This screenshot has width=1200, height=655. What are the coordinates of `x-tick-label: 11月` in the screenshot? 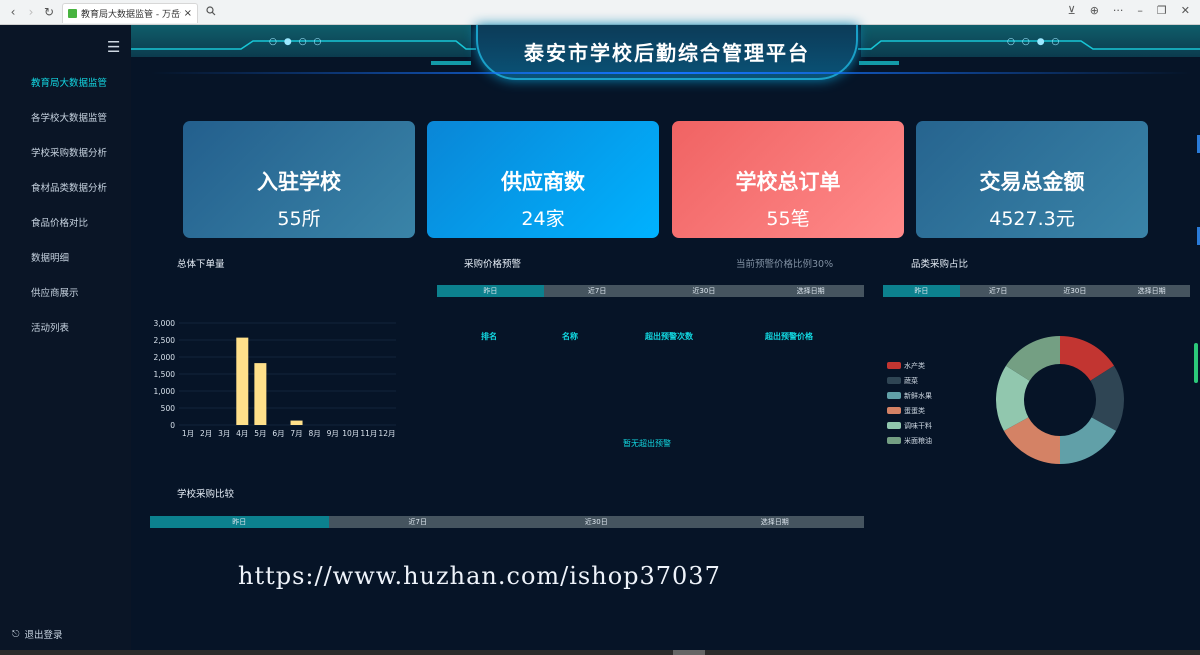 It's located at (368, 433).